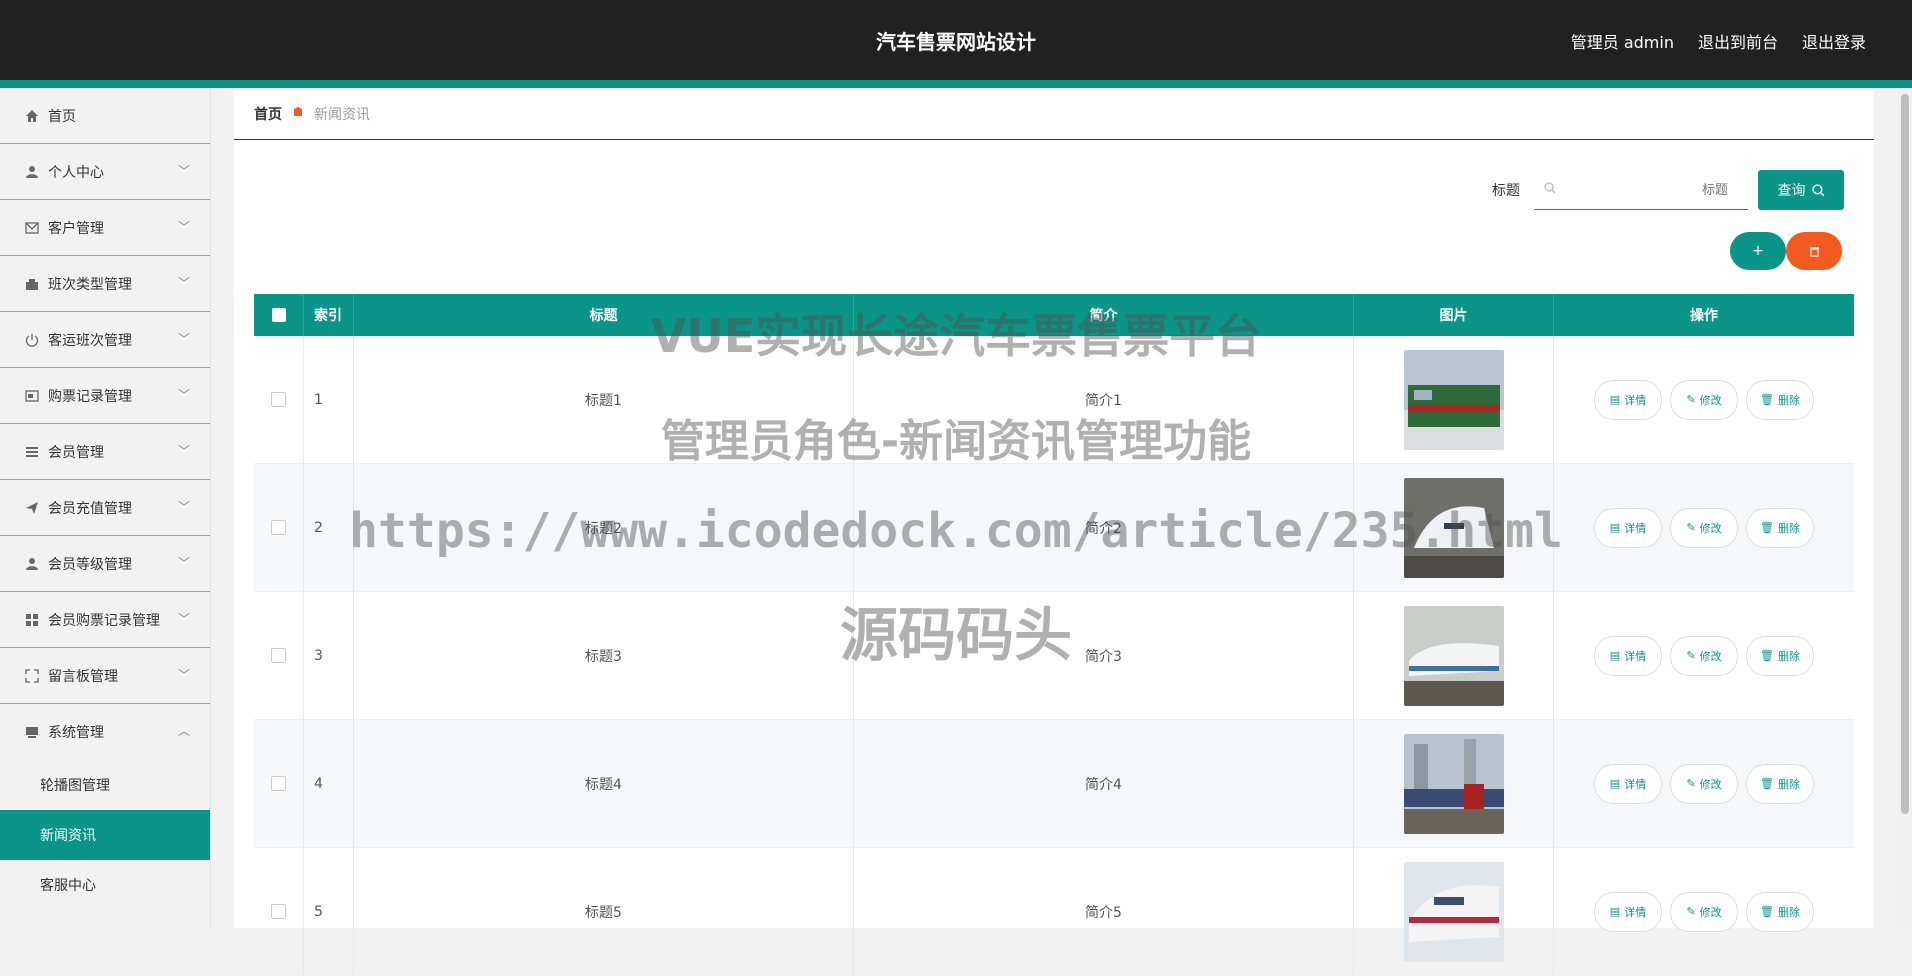 This screenshot has height=976, width=1912. I want to click on table-row: 1 标题1 简介1 ▤ 详情 ✎ 修改 🗑 删除, so click(1054, 400).